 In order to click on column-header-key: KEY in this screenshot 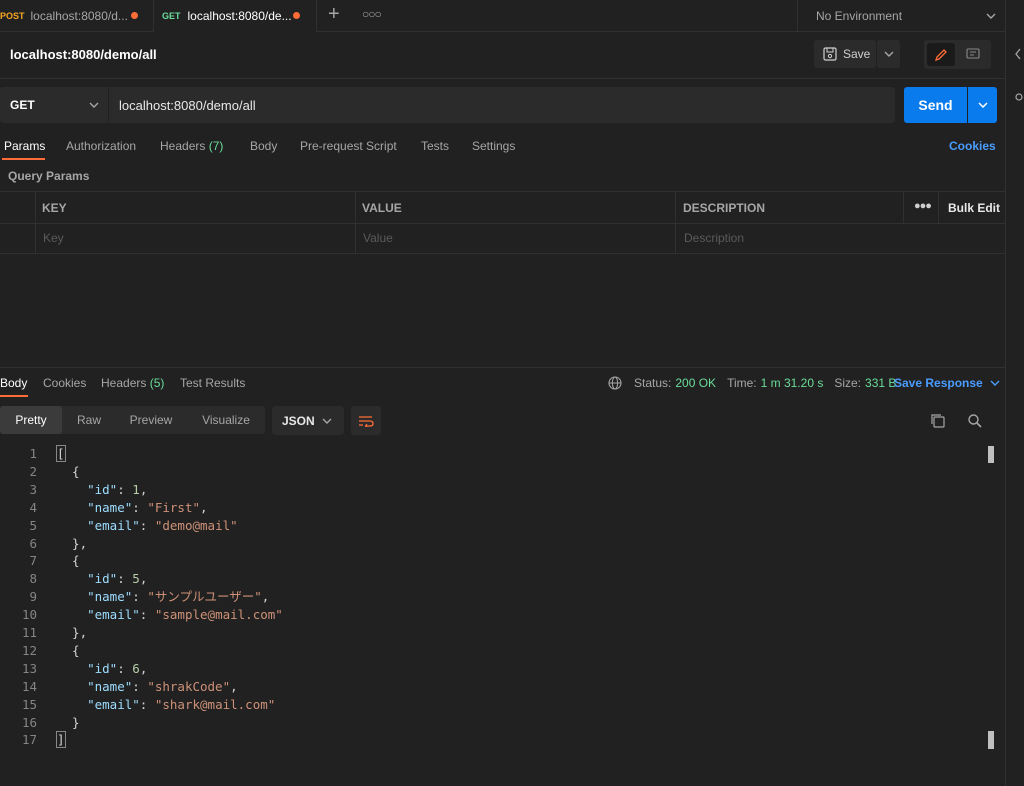, I will do `click(54, 208)`.